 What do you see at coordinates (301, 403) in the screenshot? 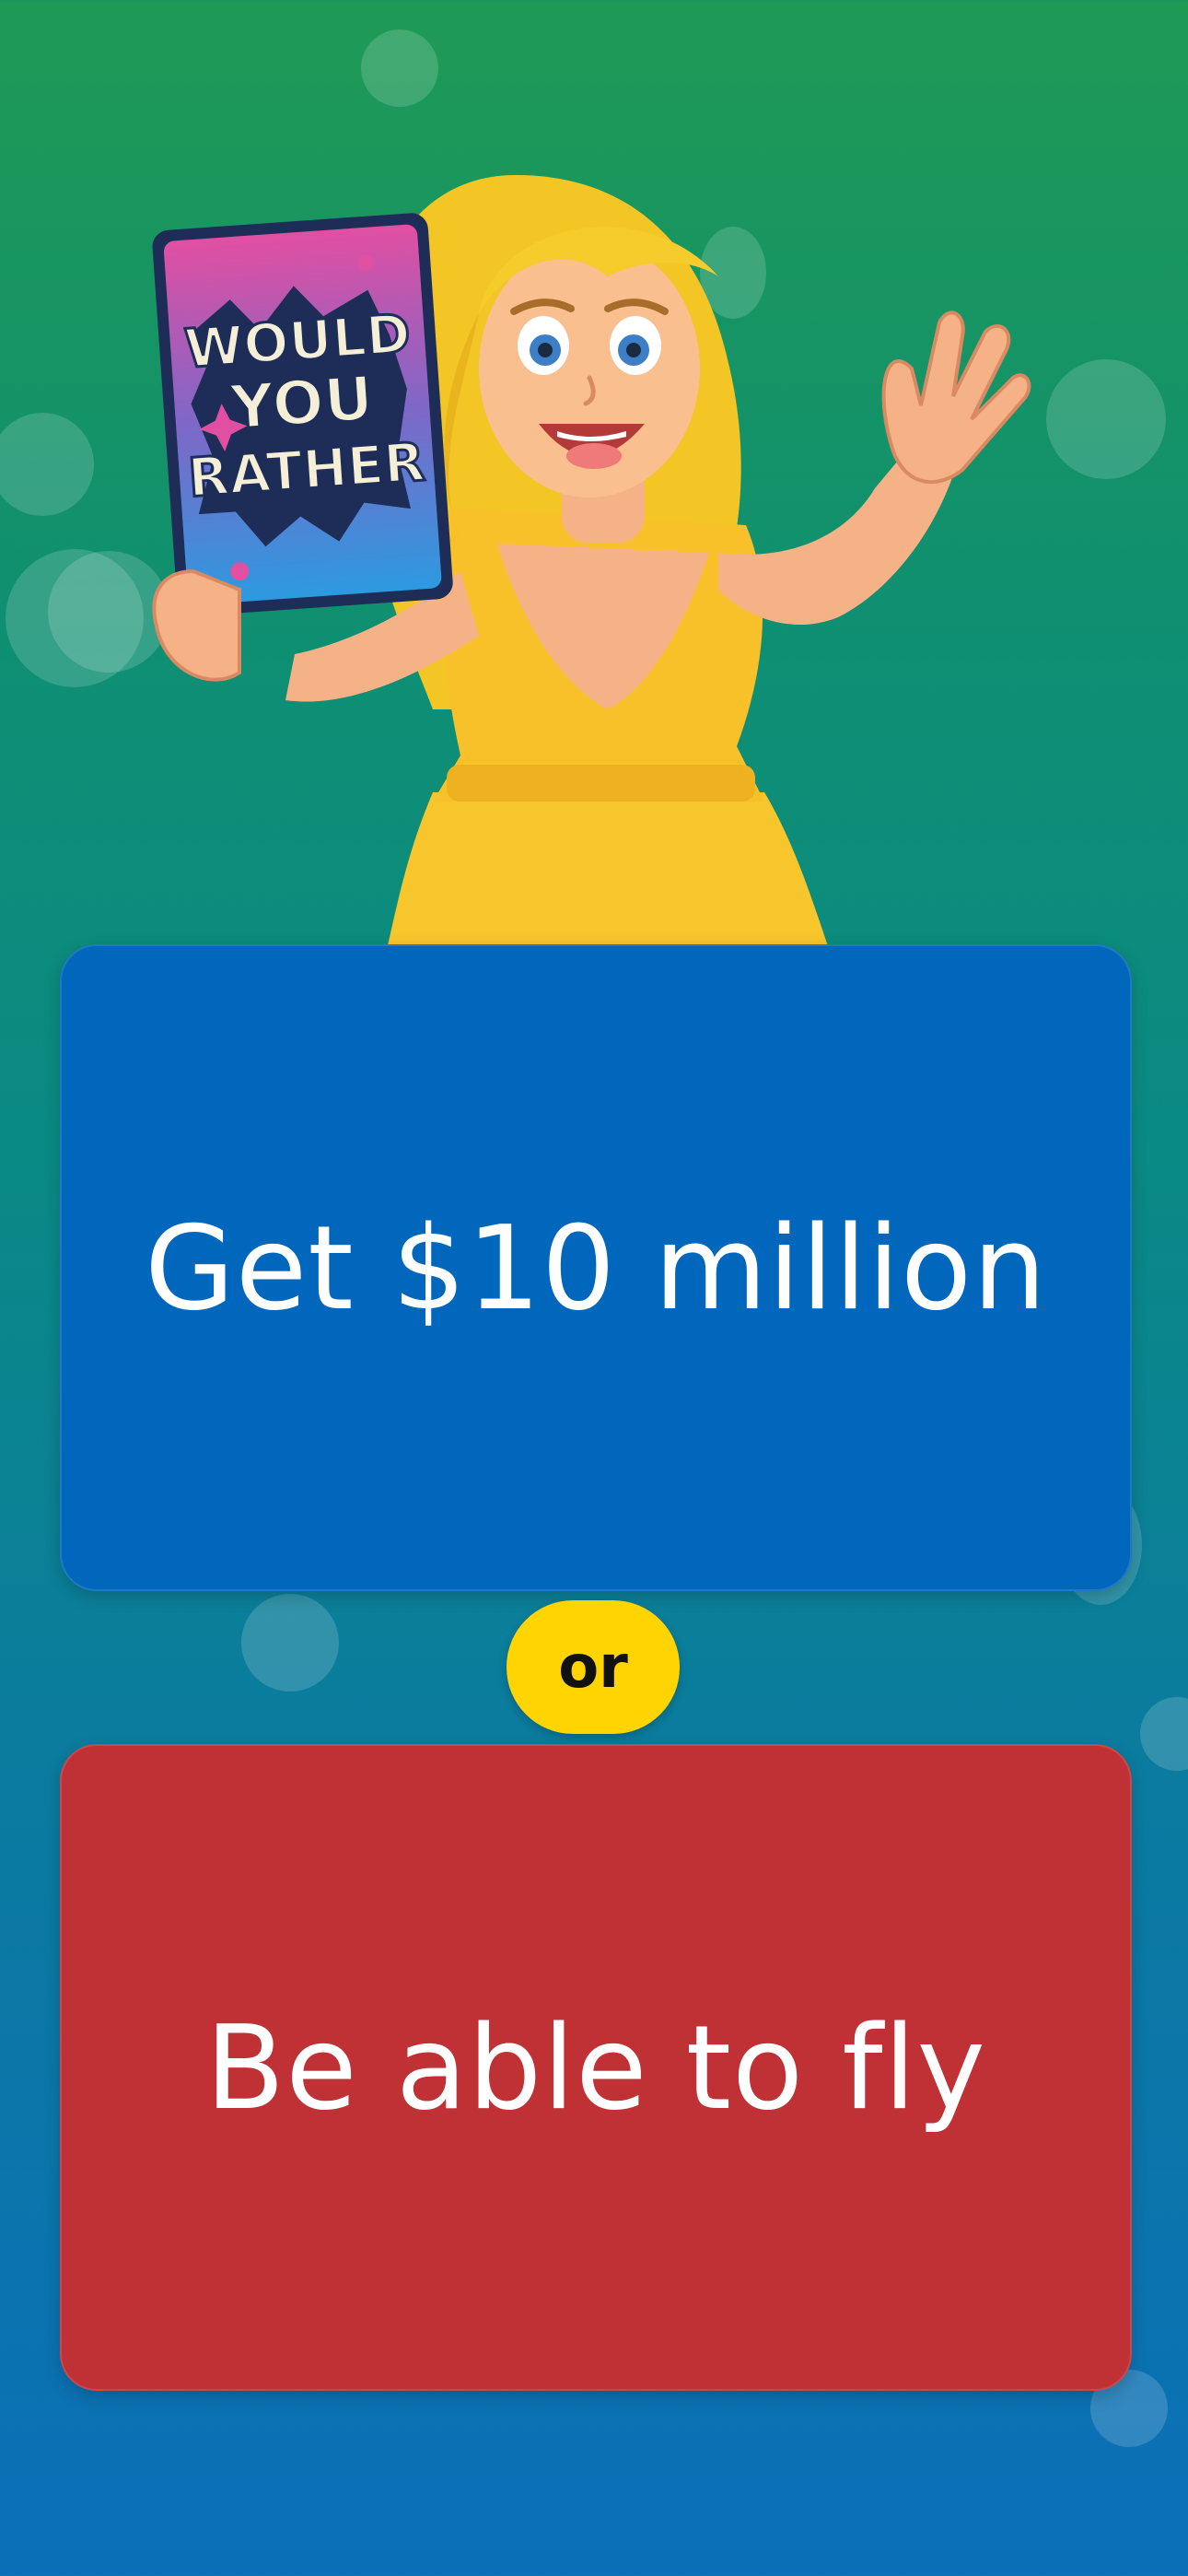
I see `sign-line-2: YOU` at bounding box center [301, 403].